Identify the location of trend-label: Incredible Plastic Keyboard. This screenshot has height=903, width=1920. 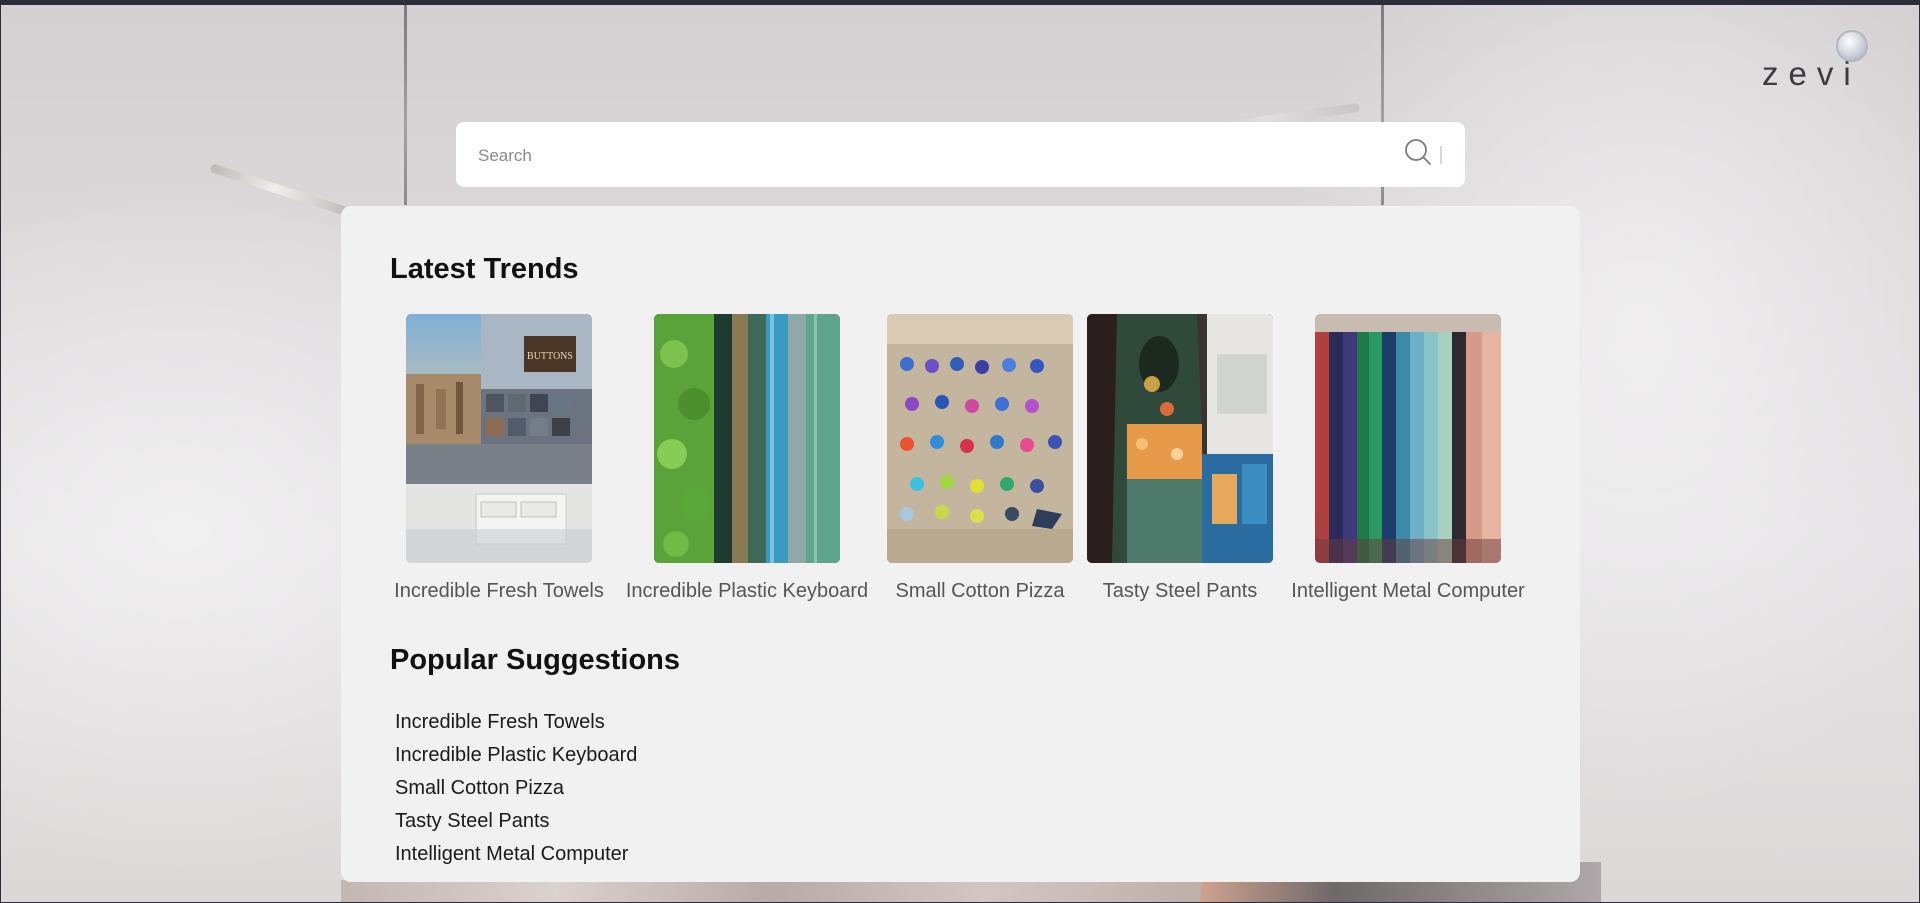
(747, 591).